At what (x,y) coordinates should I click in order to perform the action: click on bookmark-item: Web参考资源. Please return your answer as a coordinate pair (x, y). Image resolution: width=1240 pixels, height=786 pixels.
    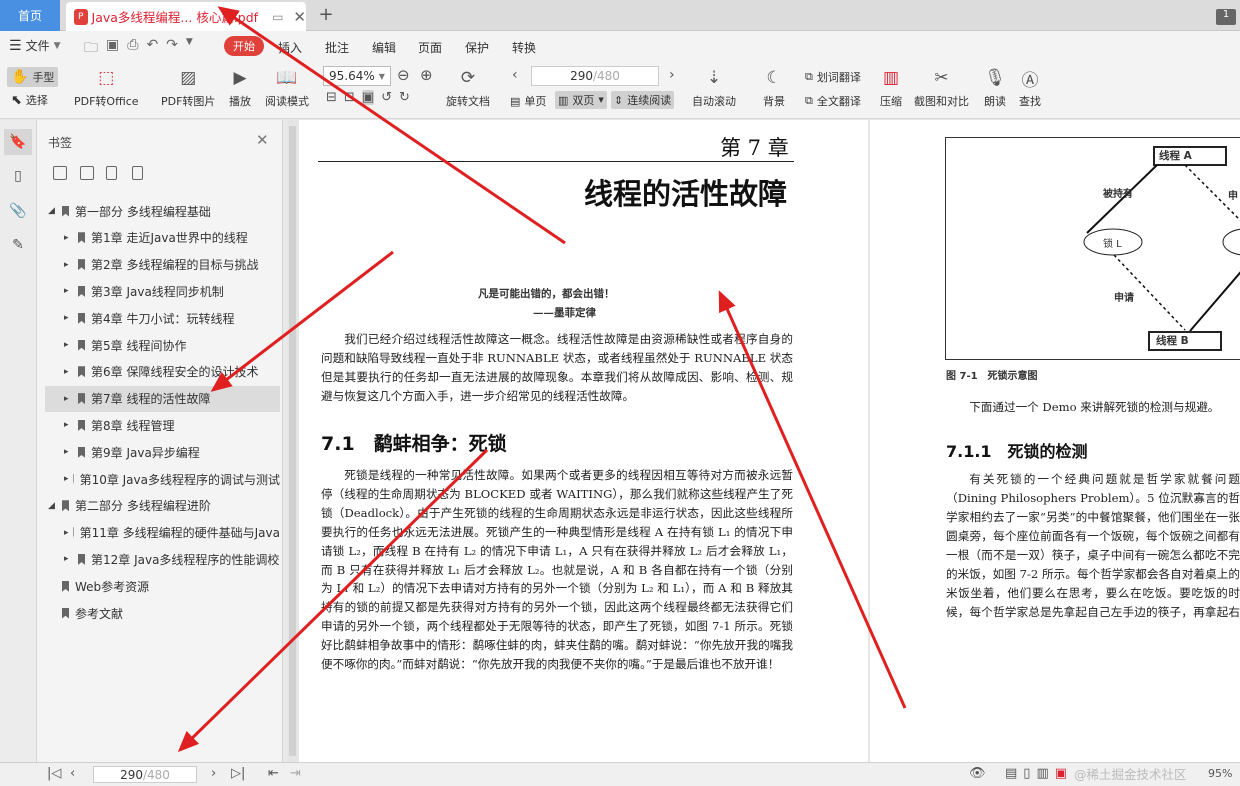
    Looking at the image, I should click on (162, 586).